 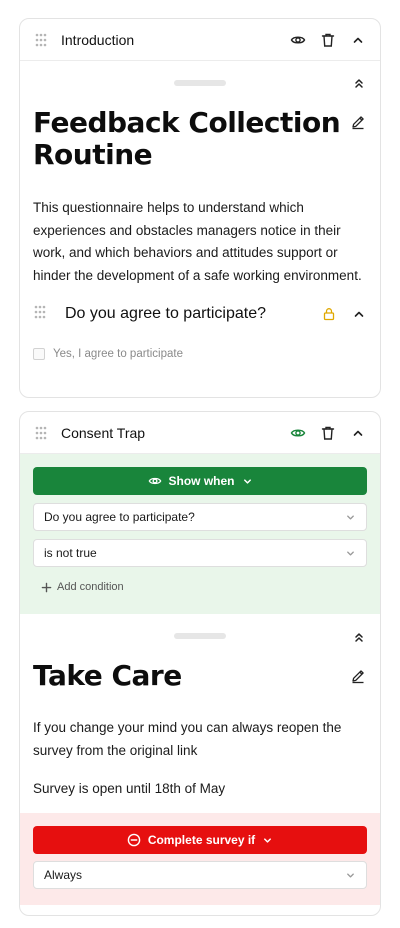 I want to click on question-row: Do you agree to participate?, so click(x=199, y=314).